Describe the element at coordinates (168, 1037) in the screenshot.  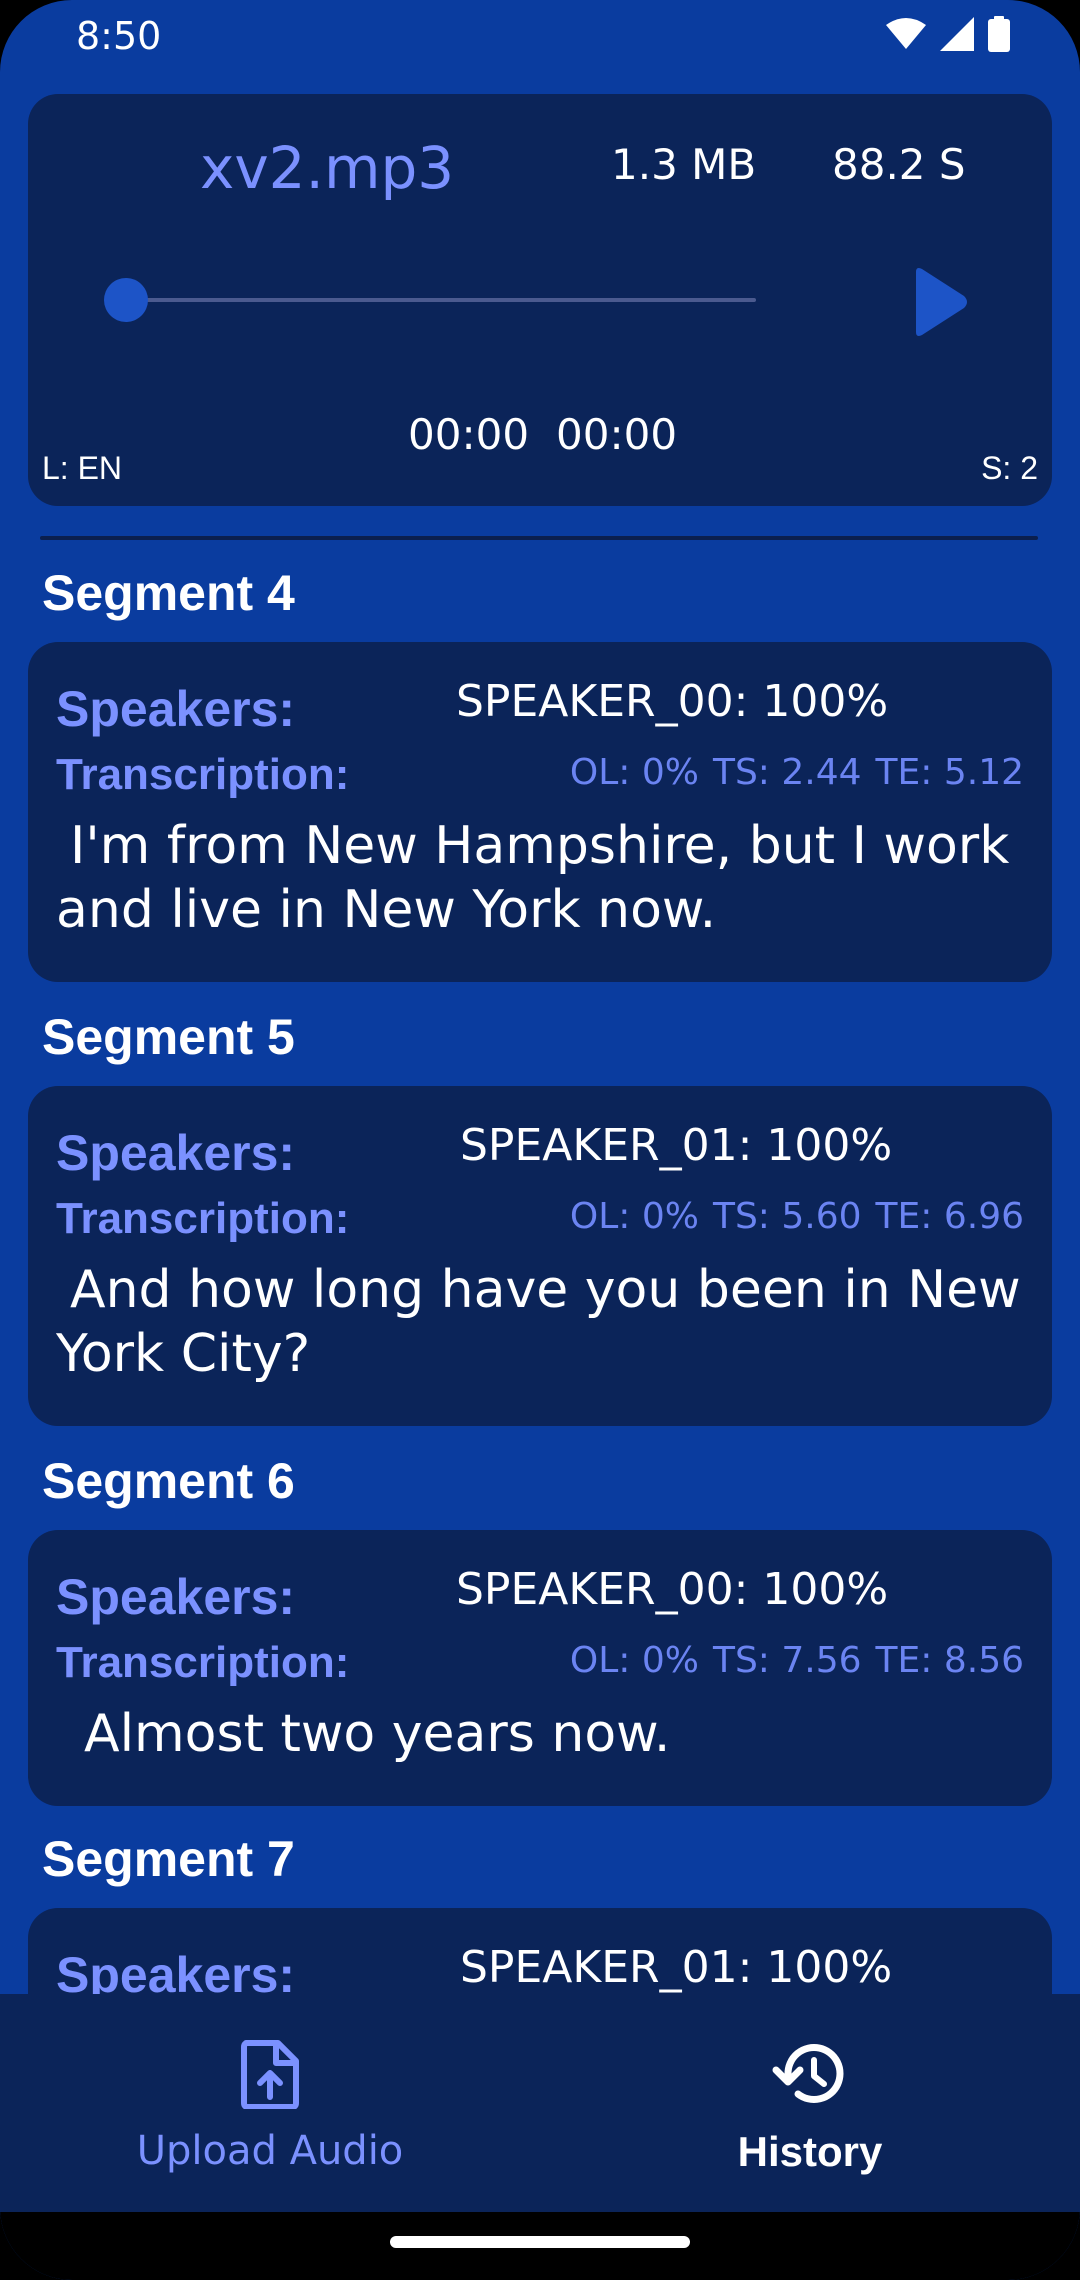
I see `segment-title: Segment 5` at that location.